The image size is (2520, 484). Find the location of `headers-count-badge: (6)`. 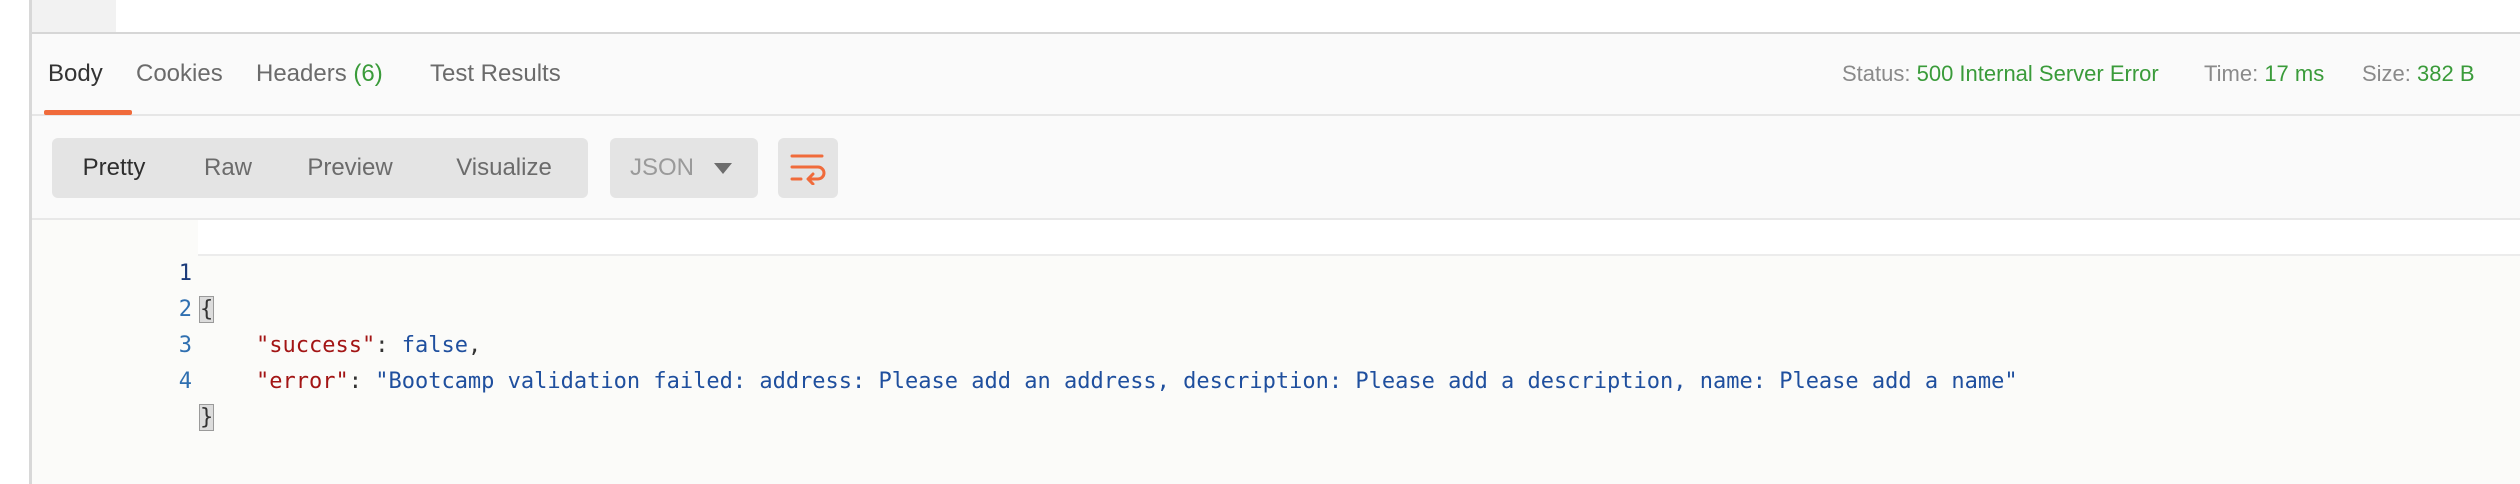

headers-count-badge: (6) is located at coordinates (368, 73).